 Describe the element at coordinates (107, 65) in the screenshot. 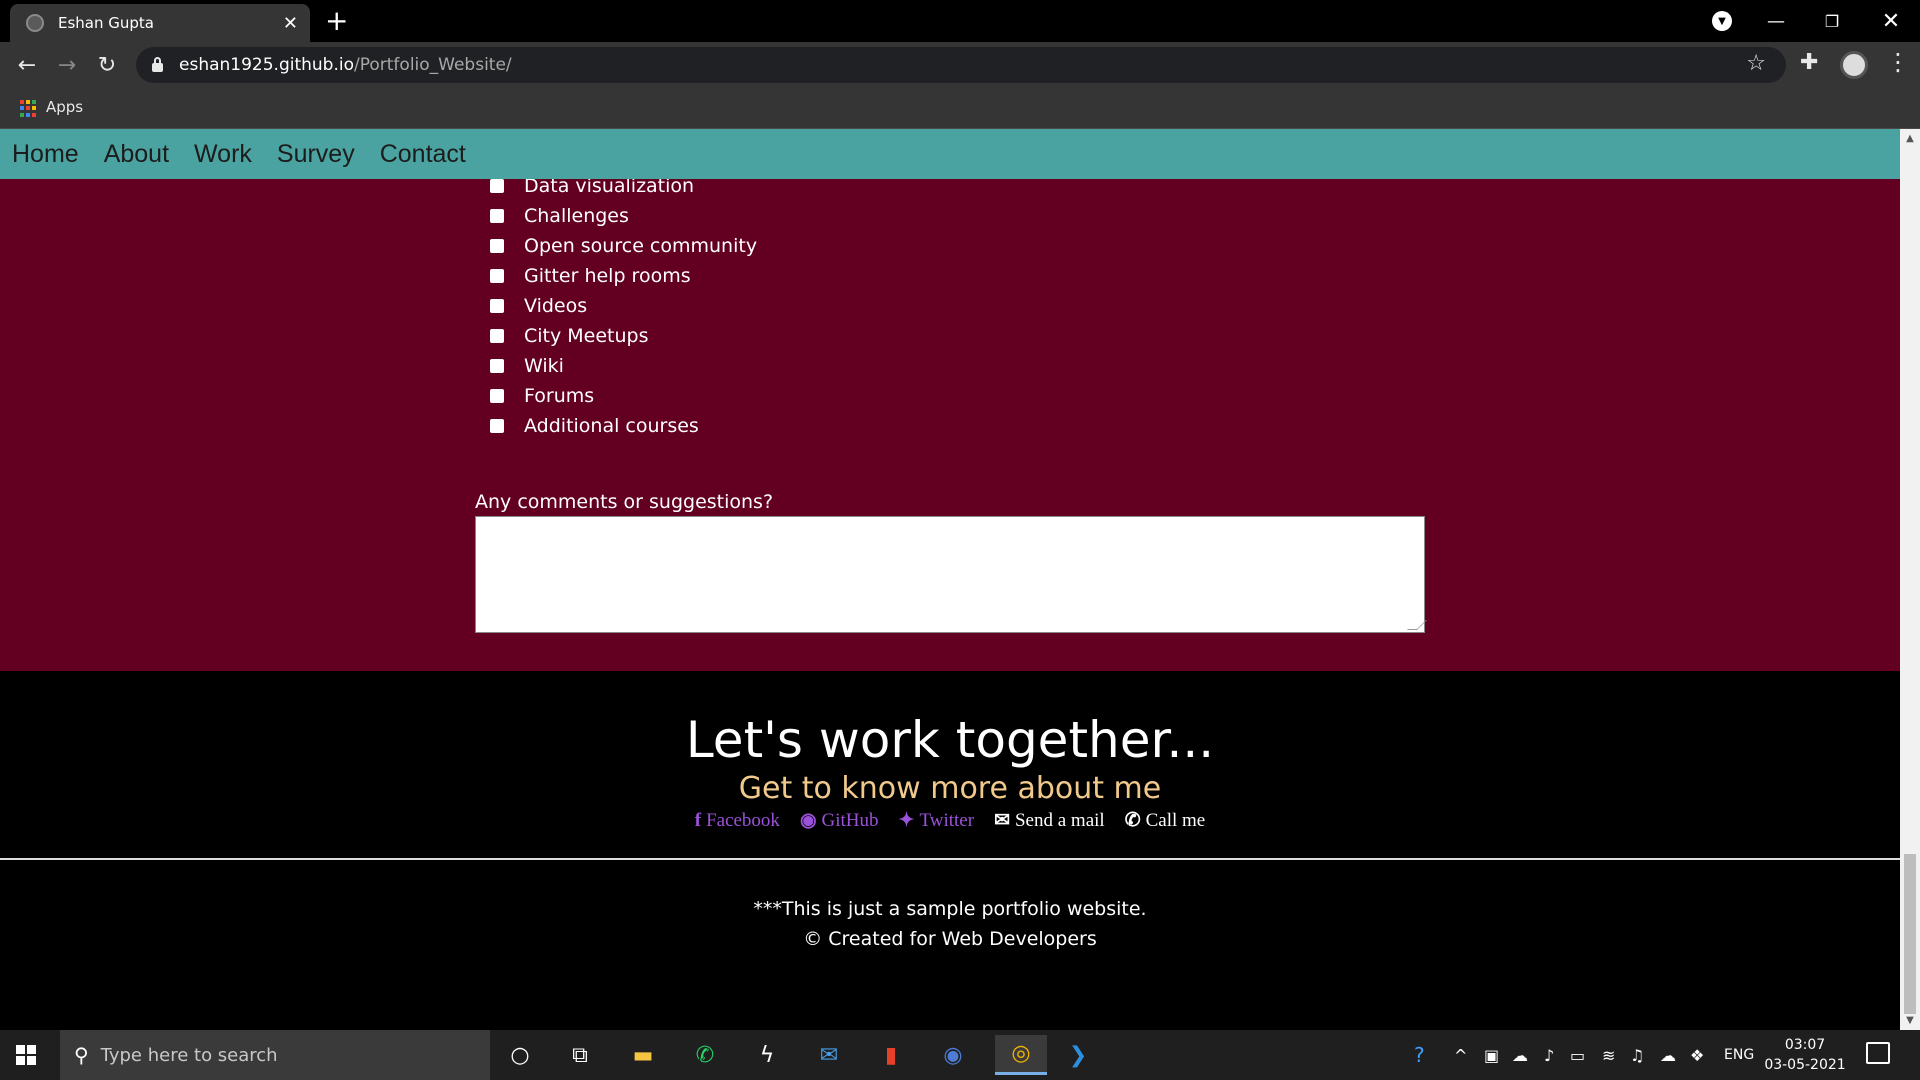

I see `reload-button: ↻` at that location.